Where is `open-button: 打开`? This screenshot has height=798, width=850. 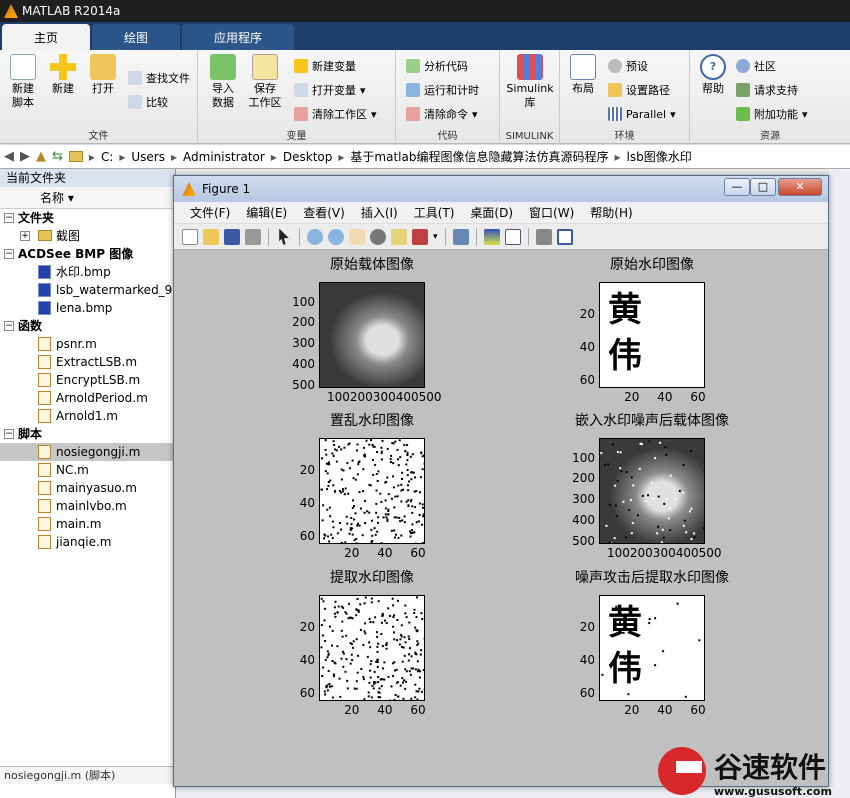
open-button: 打开 is located at coordinates (103, 75).